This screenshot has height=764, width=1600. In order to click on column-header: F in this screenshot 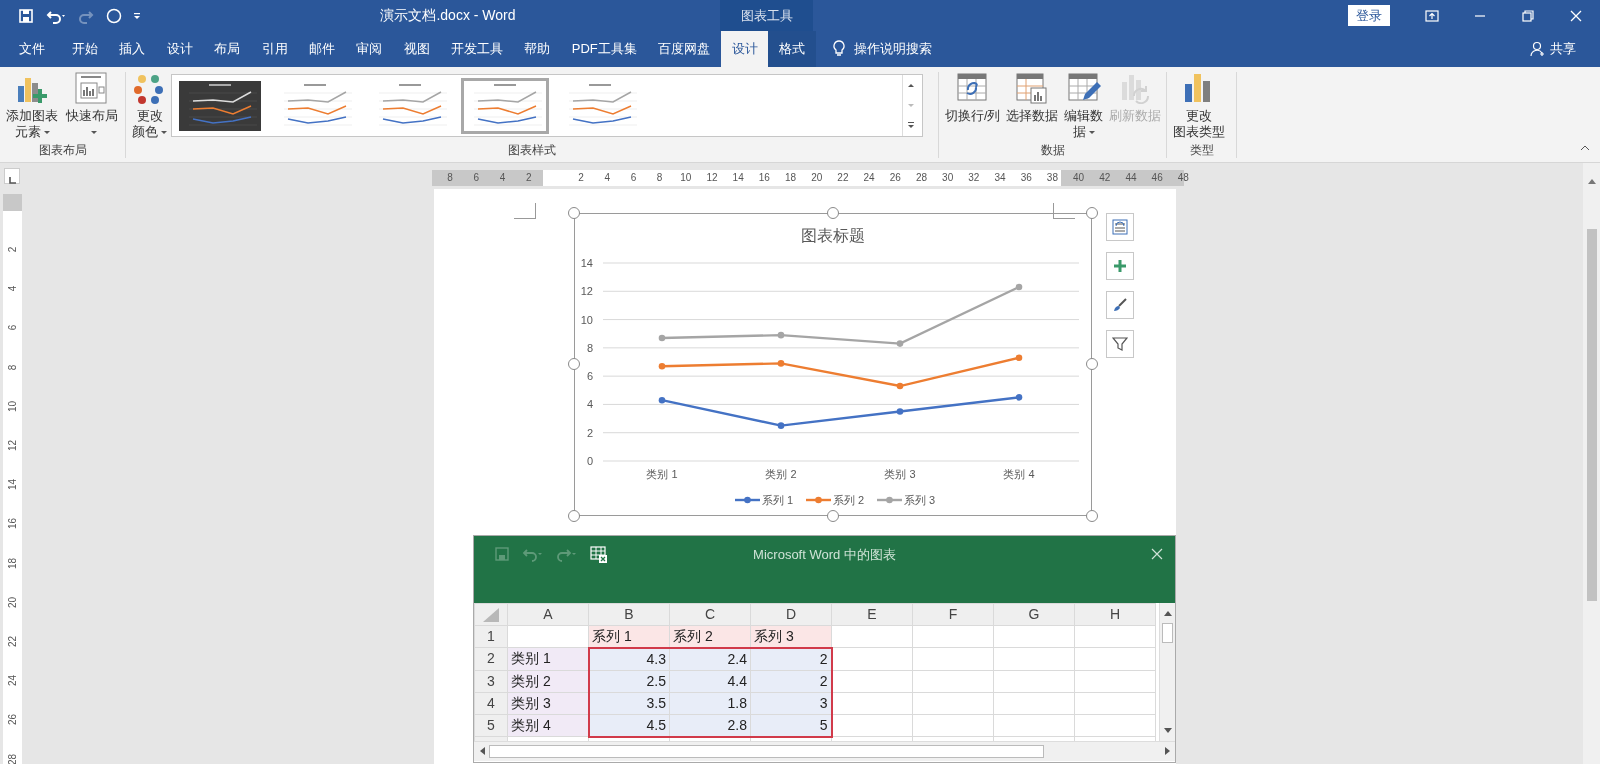, I will do `click(953, 614)`.